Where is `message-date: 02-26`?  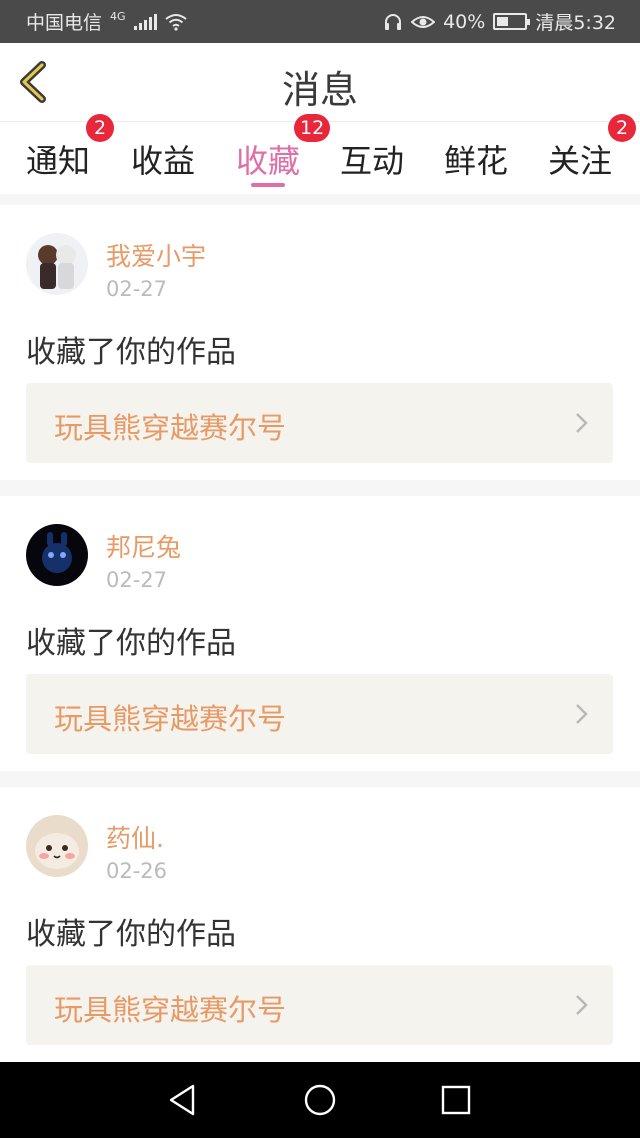 message-date: 02-26 is located at coordinates (137, 871).